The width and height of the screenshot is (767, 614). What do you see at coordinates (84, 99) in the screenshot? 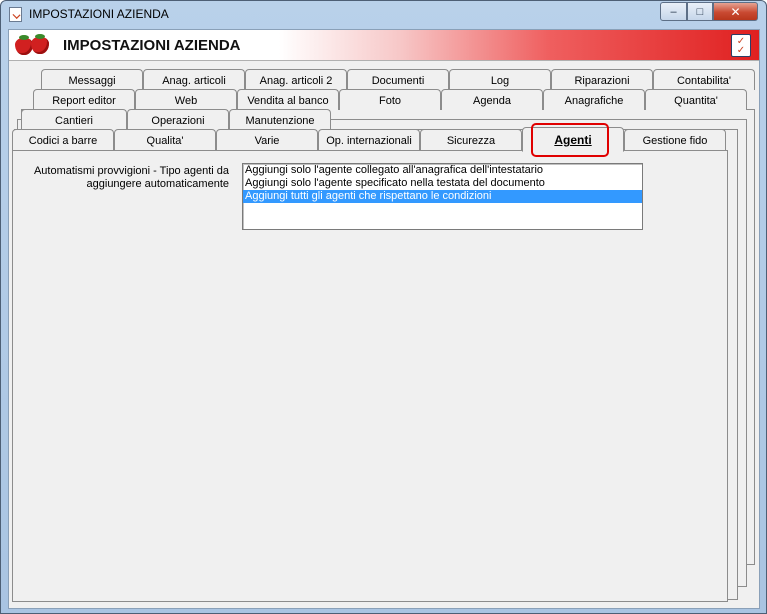
I see `tab-report-editor: Report editor` at bounding box center [84, 99].